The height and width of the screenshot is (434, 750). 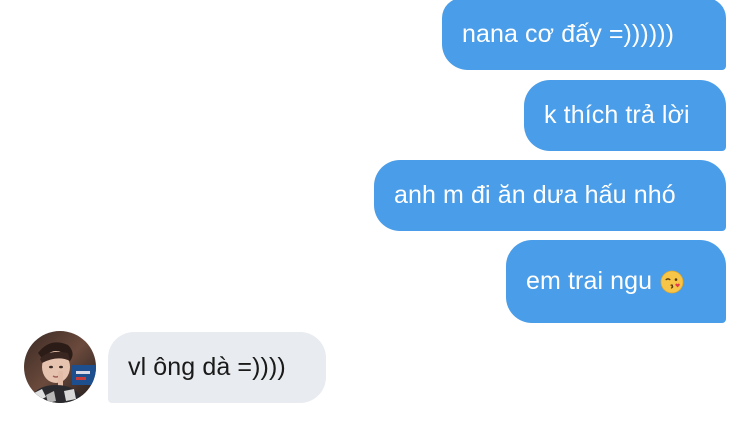 What do you see at coordinates (207, 367) in the screenshot?
I see `message-text: vl ông dà =))))` at bounding box center [207, 367].